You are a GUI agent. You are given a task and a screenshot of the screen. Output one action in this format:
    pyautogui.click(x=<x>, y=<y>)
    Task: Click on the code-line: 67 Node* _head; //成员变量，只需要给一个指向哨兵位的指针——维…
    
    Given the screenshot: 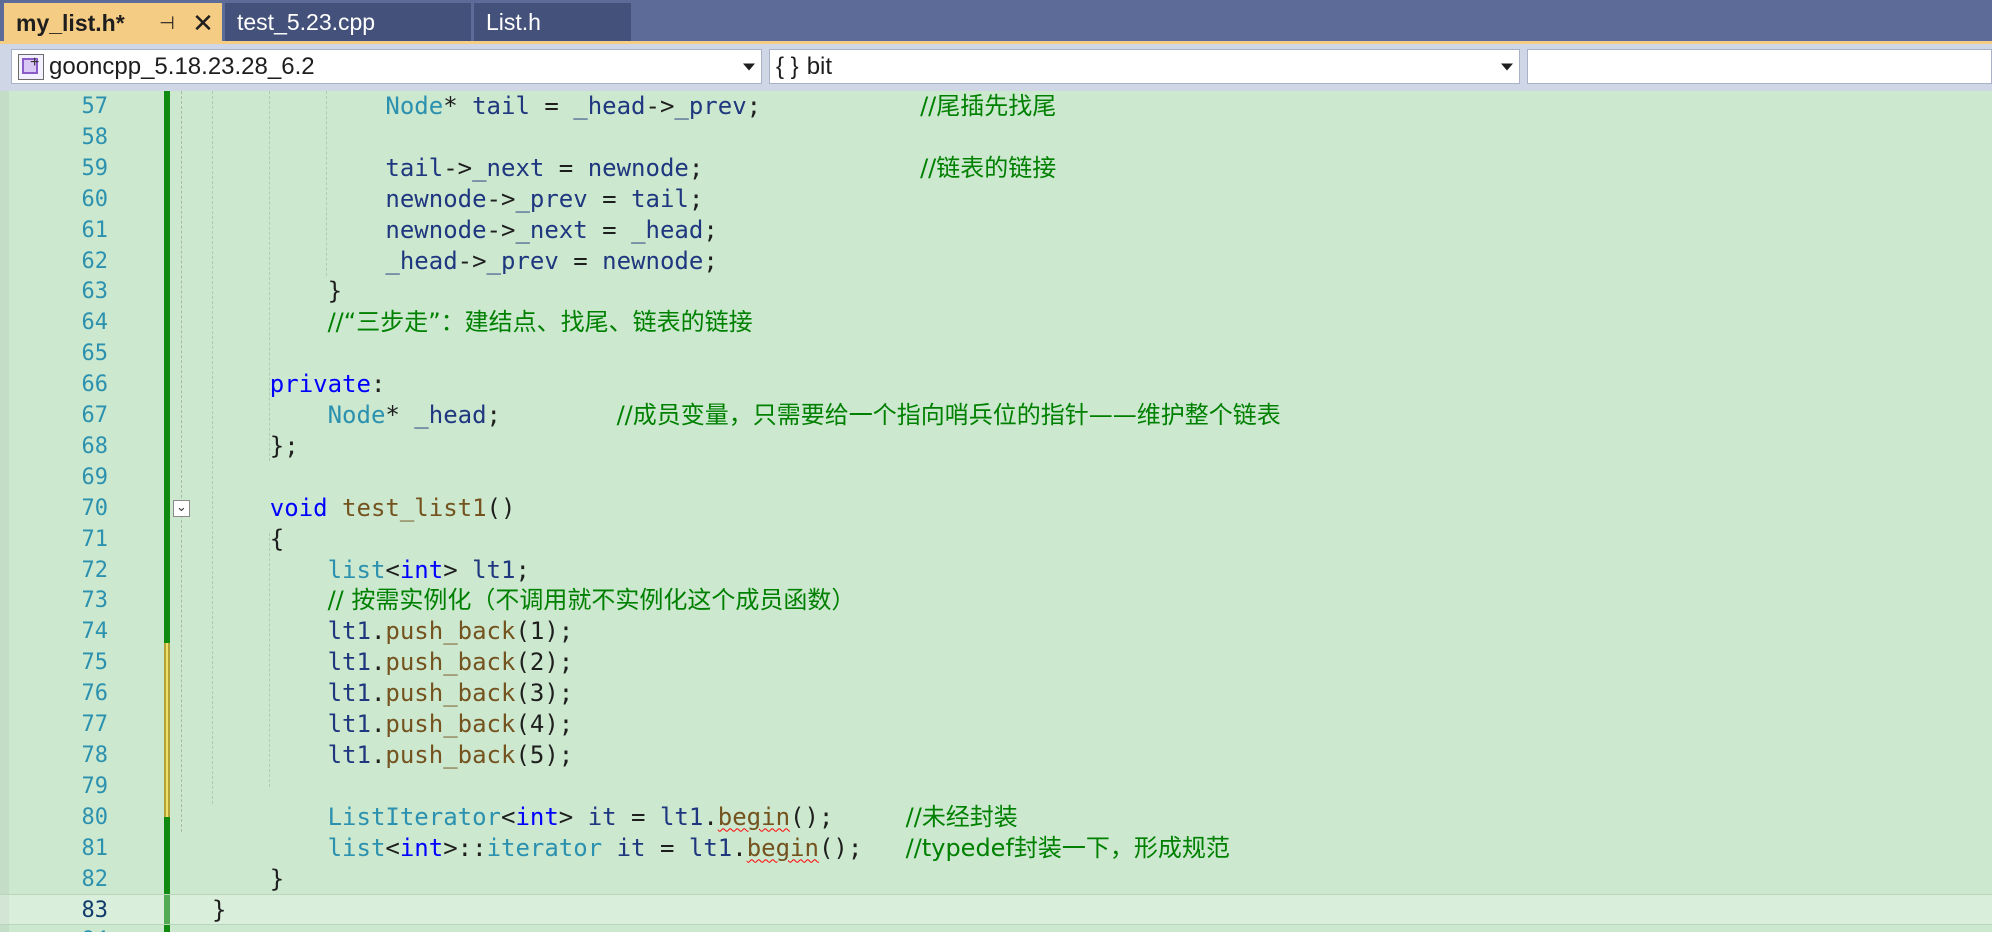 What is the action you would take?
    pyautogui.click(x=996, y=415)
    